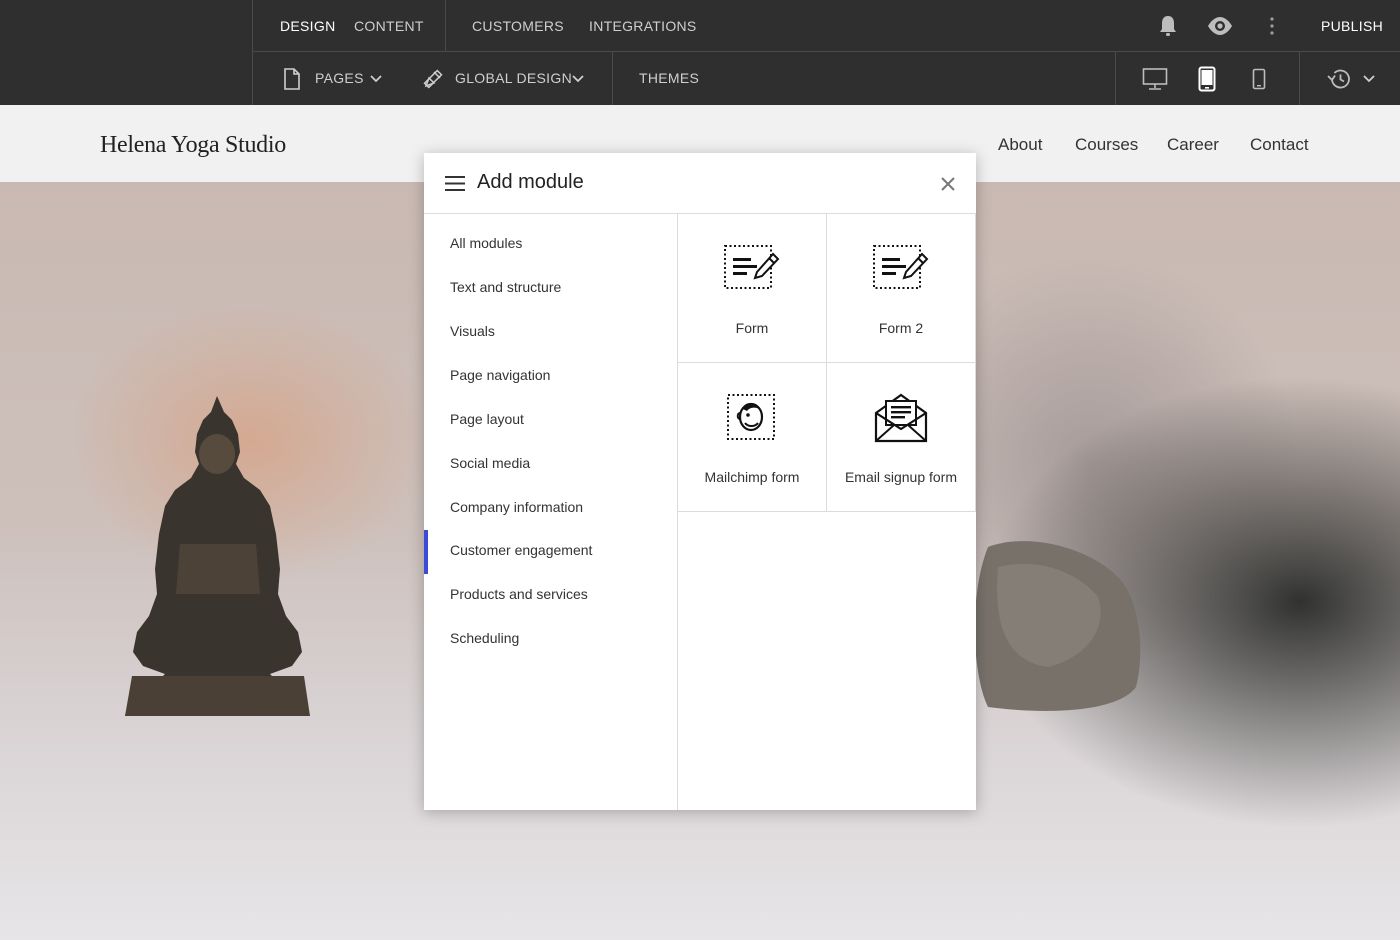 The height and width of the screenshot is (940, 1400). I want to click on page-icon, so click(292, 79).